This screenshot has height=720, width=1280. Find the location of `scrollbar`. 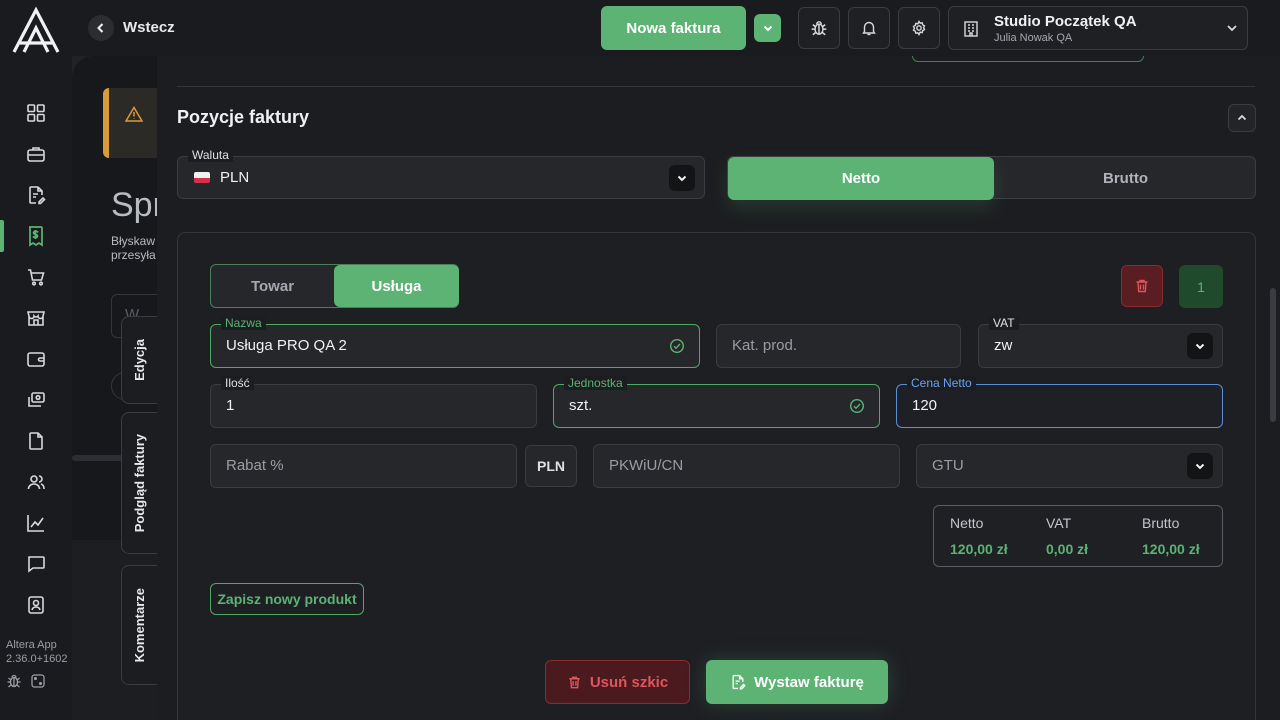

scrollbar is located at coordinates (1273, 355).